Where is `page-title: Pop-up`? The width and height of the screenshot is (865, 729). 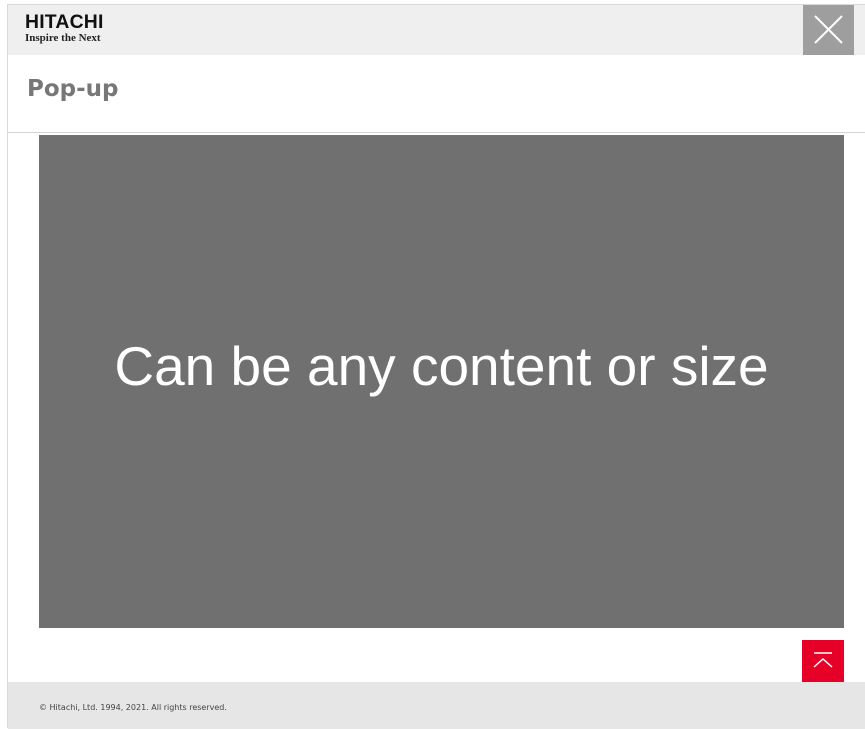 page-title: Pop-up is located at coordinates (73, 89).